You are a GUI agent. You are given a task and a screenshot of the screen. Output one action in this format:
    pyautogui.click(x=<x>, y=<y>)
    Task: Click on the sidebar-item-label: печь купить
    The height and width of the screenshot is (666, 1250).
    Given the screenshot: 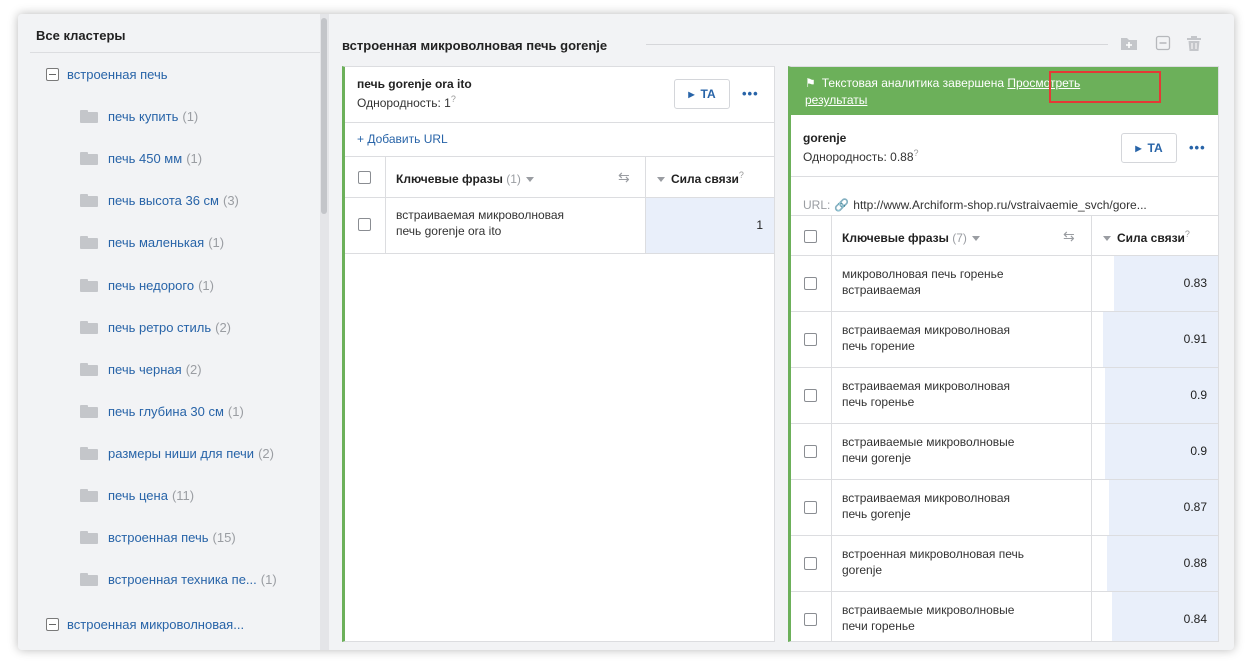 What is the action you would take?
    pyautogui.click(x=143, y=116)
    